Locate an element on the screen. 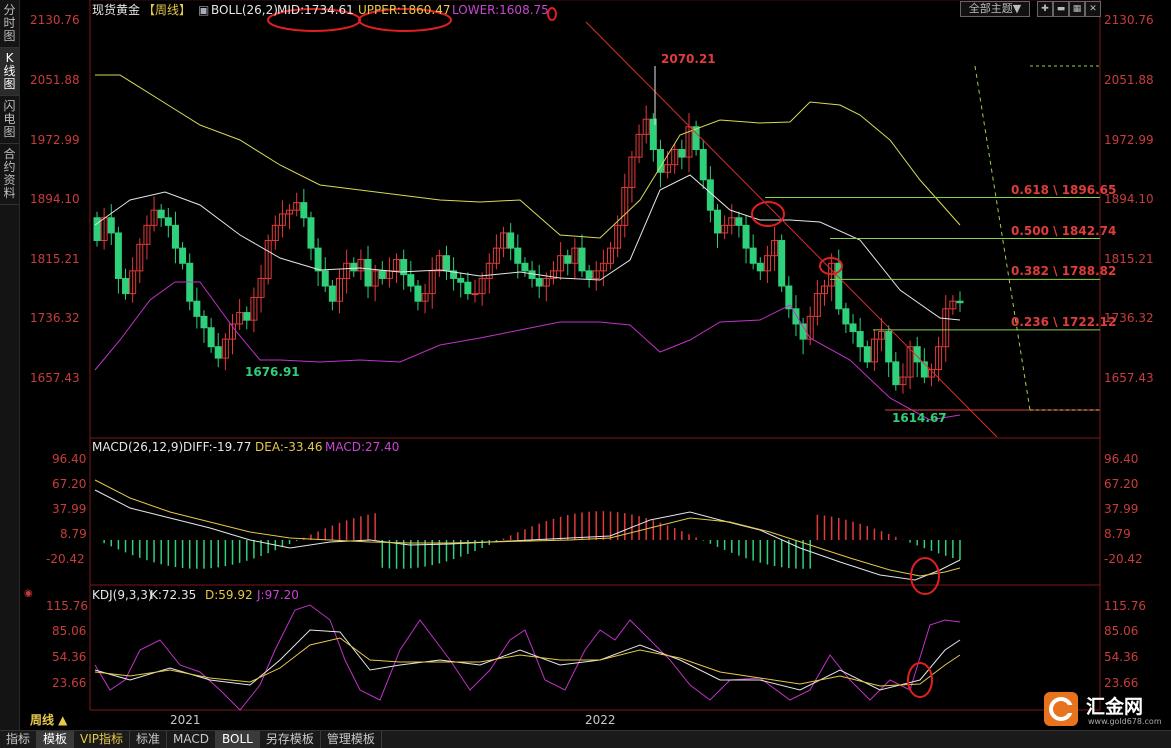 The width and height of the screenshot is (1171, 748). annotation-low-2021: 1676.91 is located at coordinates (272, 372).